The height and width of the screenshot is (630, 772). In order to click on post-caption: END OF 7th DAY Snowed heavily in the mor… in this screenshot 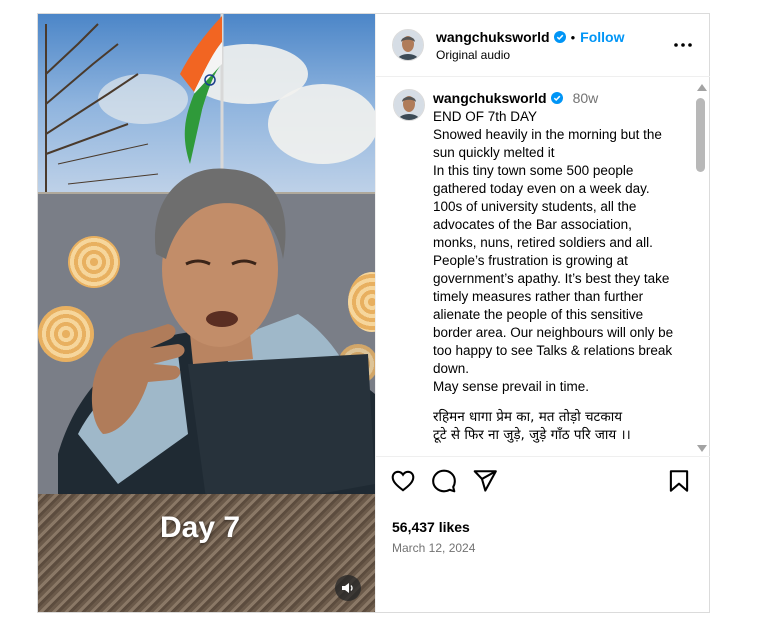, I will do `click(553, 251)`.